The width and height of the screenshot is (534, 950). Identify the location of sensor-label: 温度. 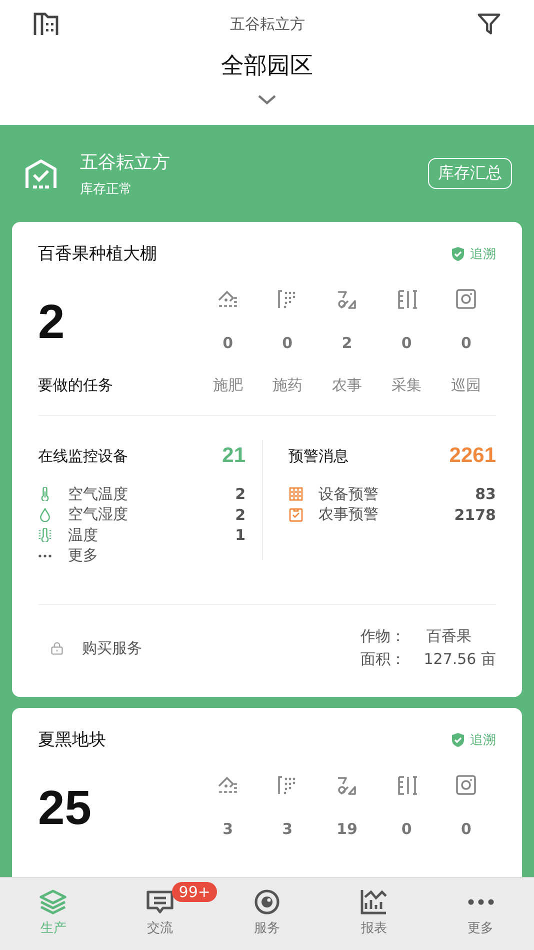
(152, 535).